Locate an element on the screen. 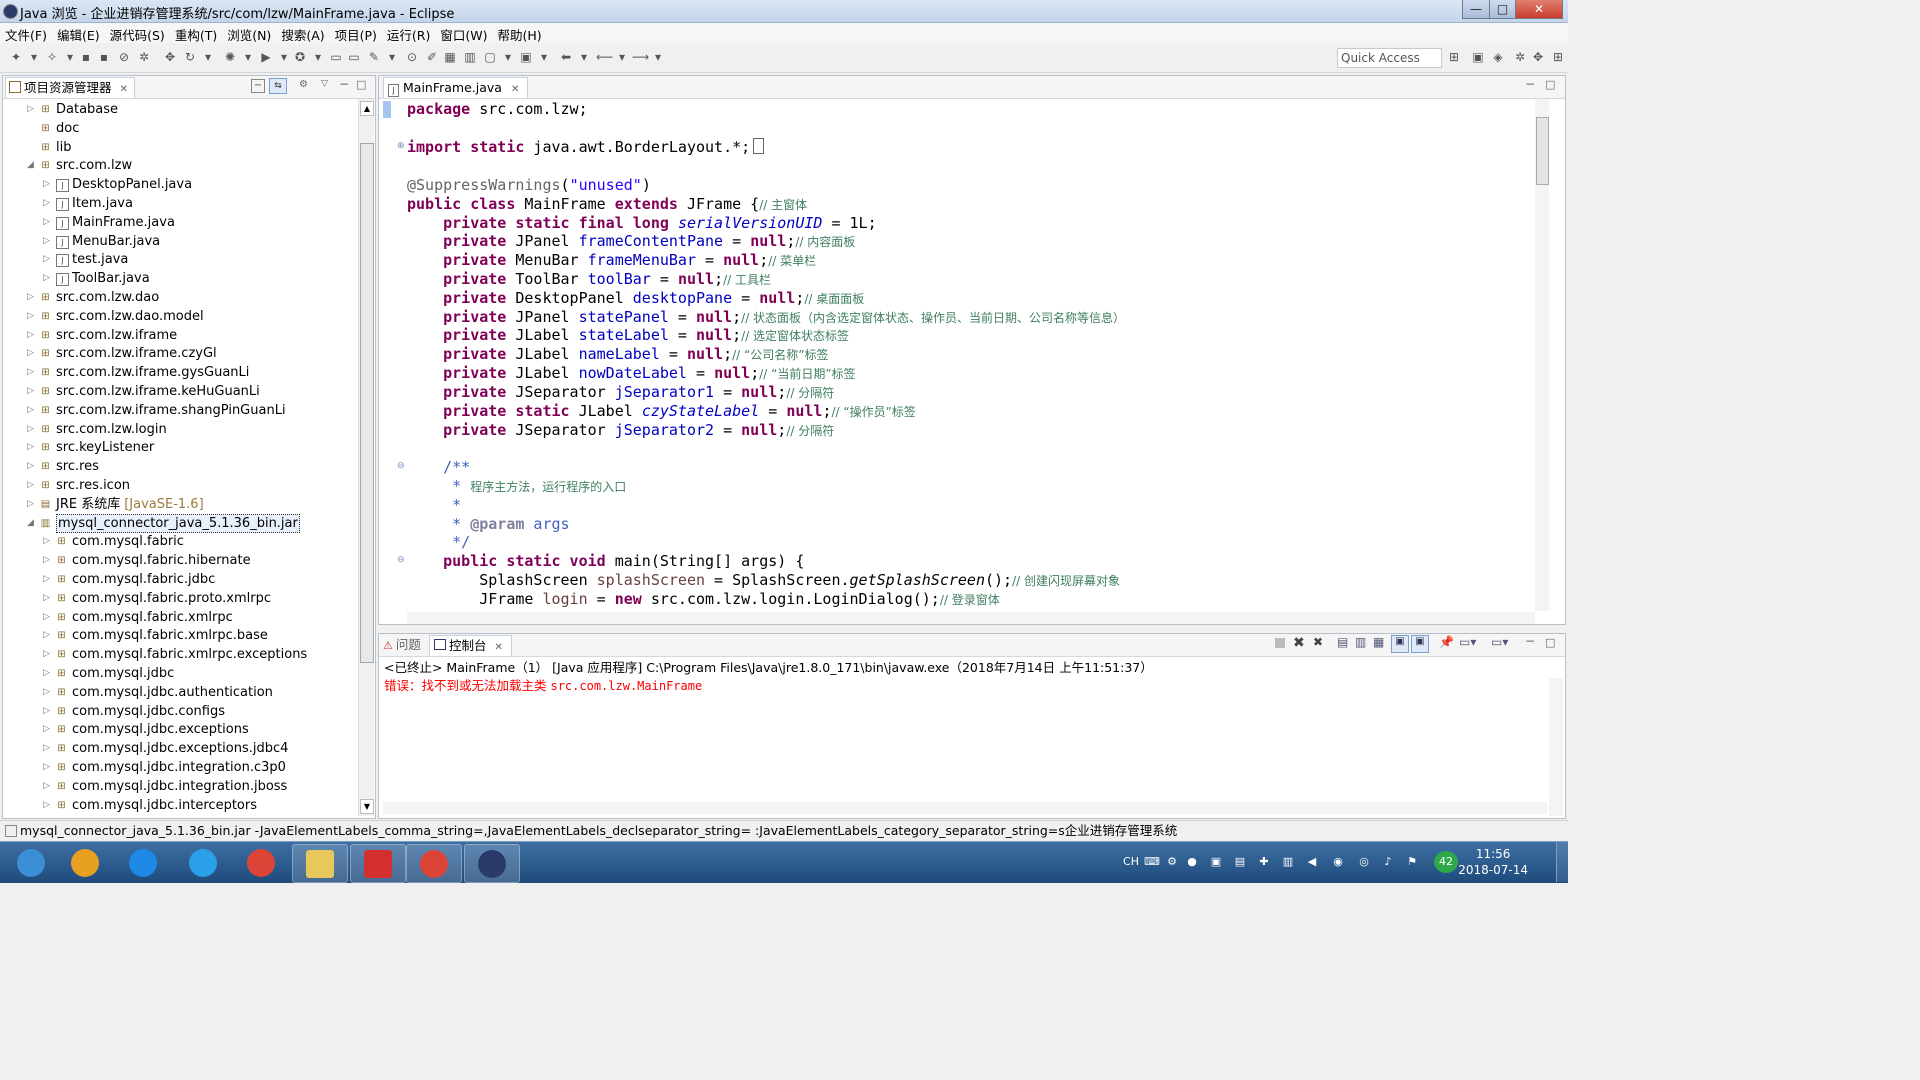 Image resolution: width=1920 pixels, height=1080 pixels. open-perspective-icon: ⊞ is located at coordinates (1454, 57).